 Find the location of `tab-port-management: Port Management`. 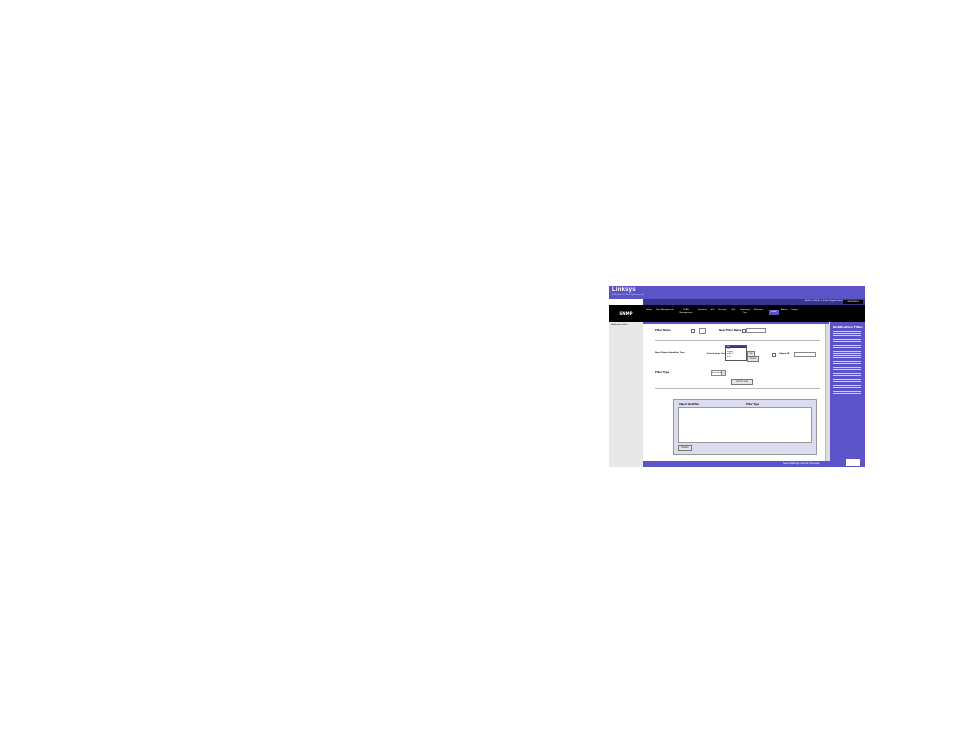

tab-port-management: Port Management is located at coordinates (665, 310).